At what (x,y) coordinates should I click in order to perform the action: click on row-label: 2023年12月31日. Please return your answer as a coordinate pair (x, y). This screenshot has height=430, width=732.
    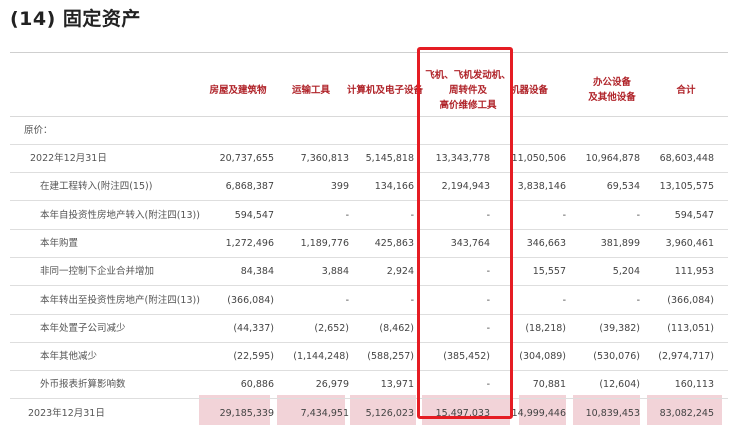
    Looking at the image, I should click on (66, 413).